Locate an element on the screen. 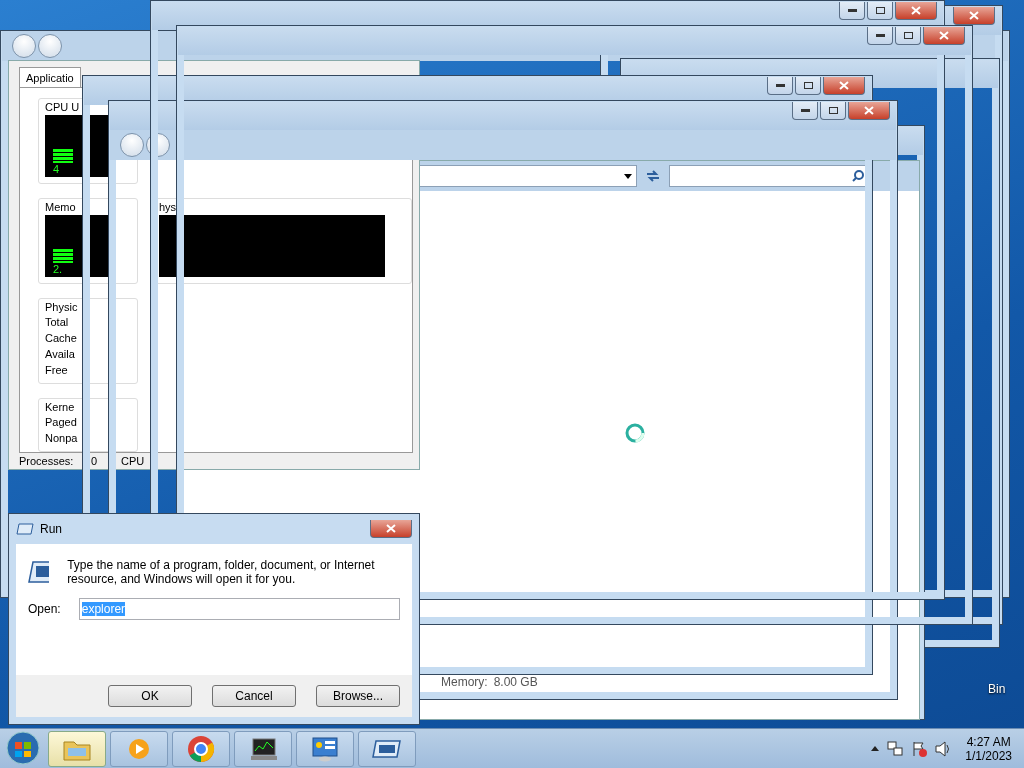 Image resolution: width=1024 pixels, height=768 pixels. back-button is located at coordinates (24, 46).